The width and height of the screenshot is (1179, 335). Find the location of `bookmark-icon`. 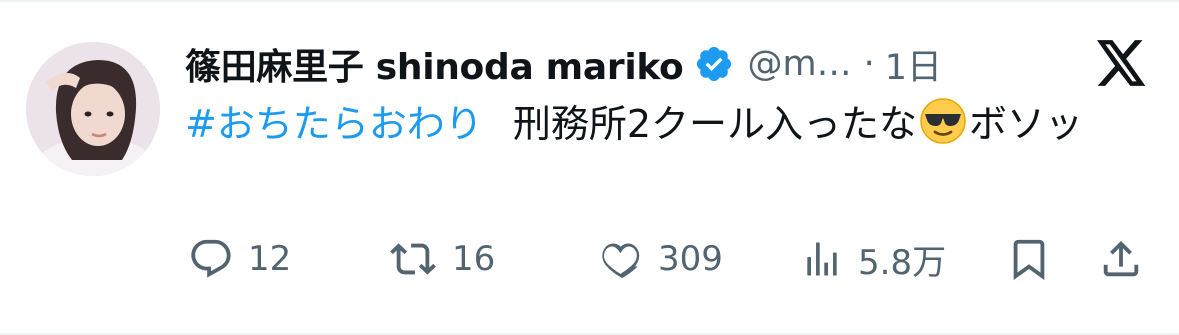

bookmark-icon is located at coordinates (1029, 259).